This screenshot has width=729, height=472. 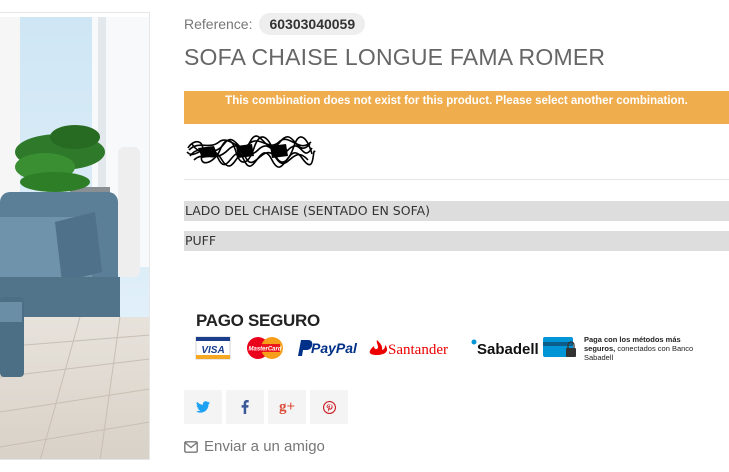 I want to click on attribute-puff: PUFF, so click(x=456, y=241).